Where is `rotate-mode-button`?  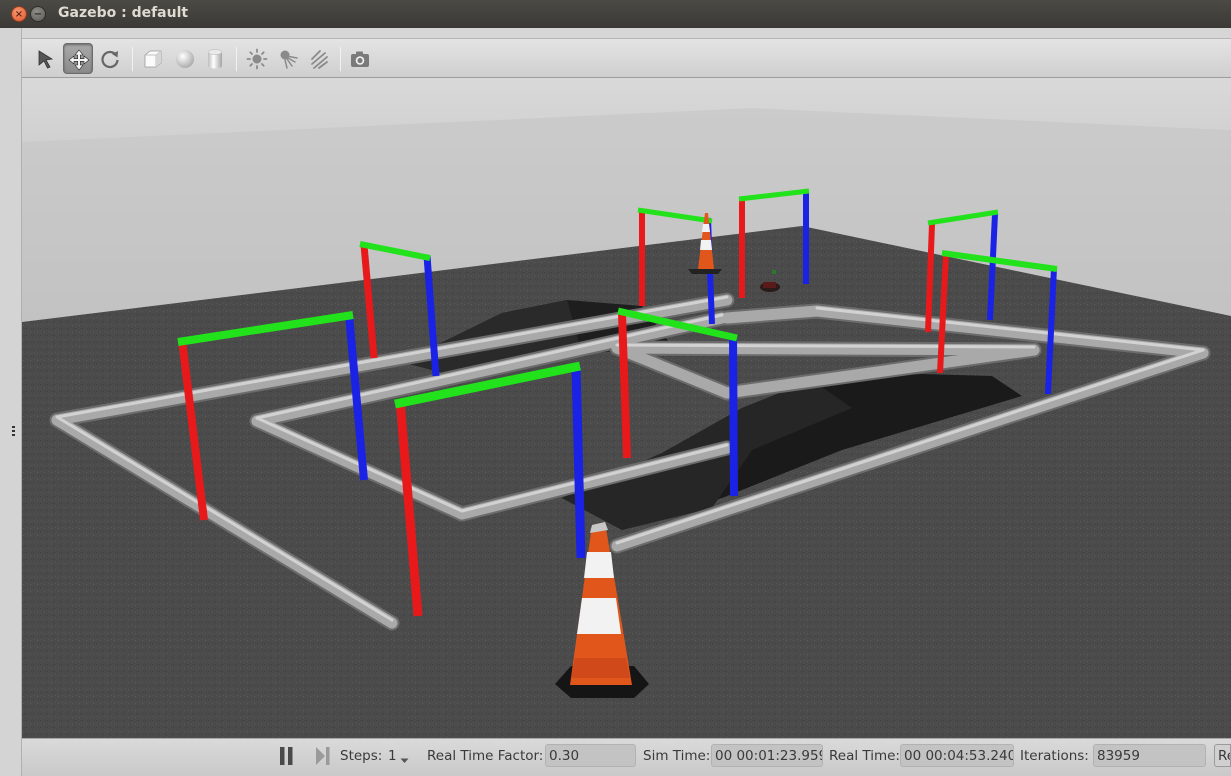
rotate-mode-button is located at coordinates (110, 58).